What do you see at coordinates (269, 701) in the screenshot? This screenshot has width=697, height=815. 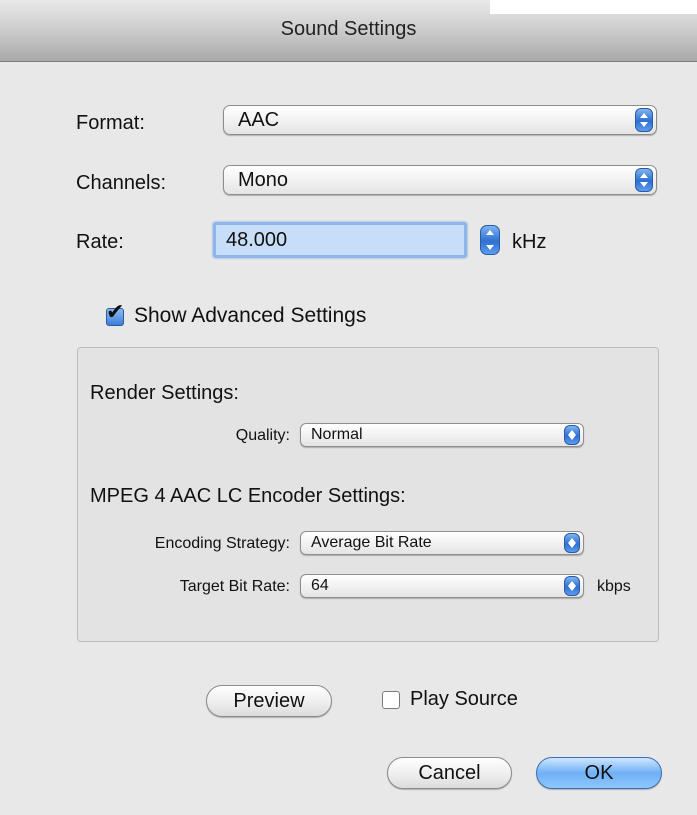 I see `preview-button: Preview` at bounding box center [269, 701].